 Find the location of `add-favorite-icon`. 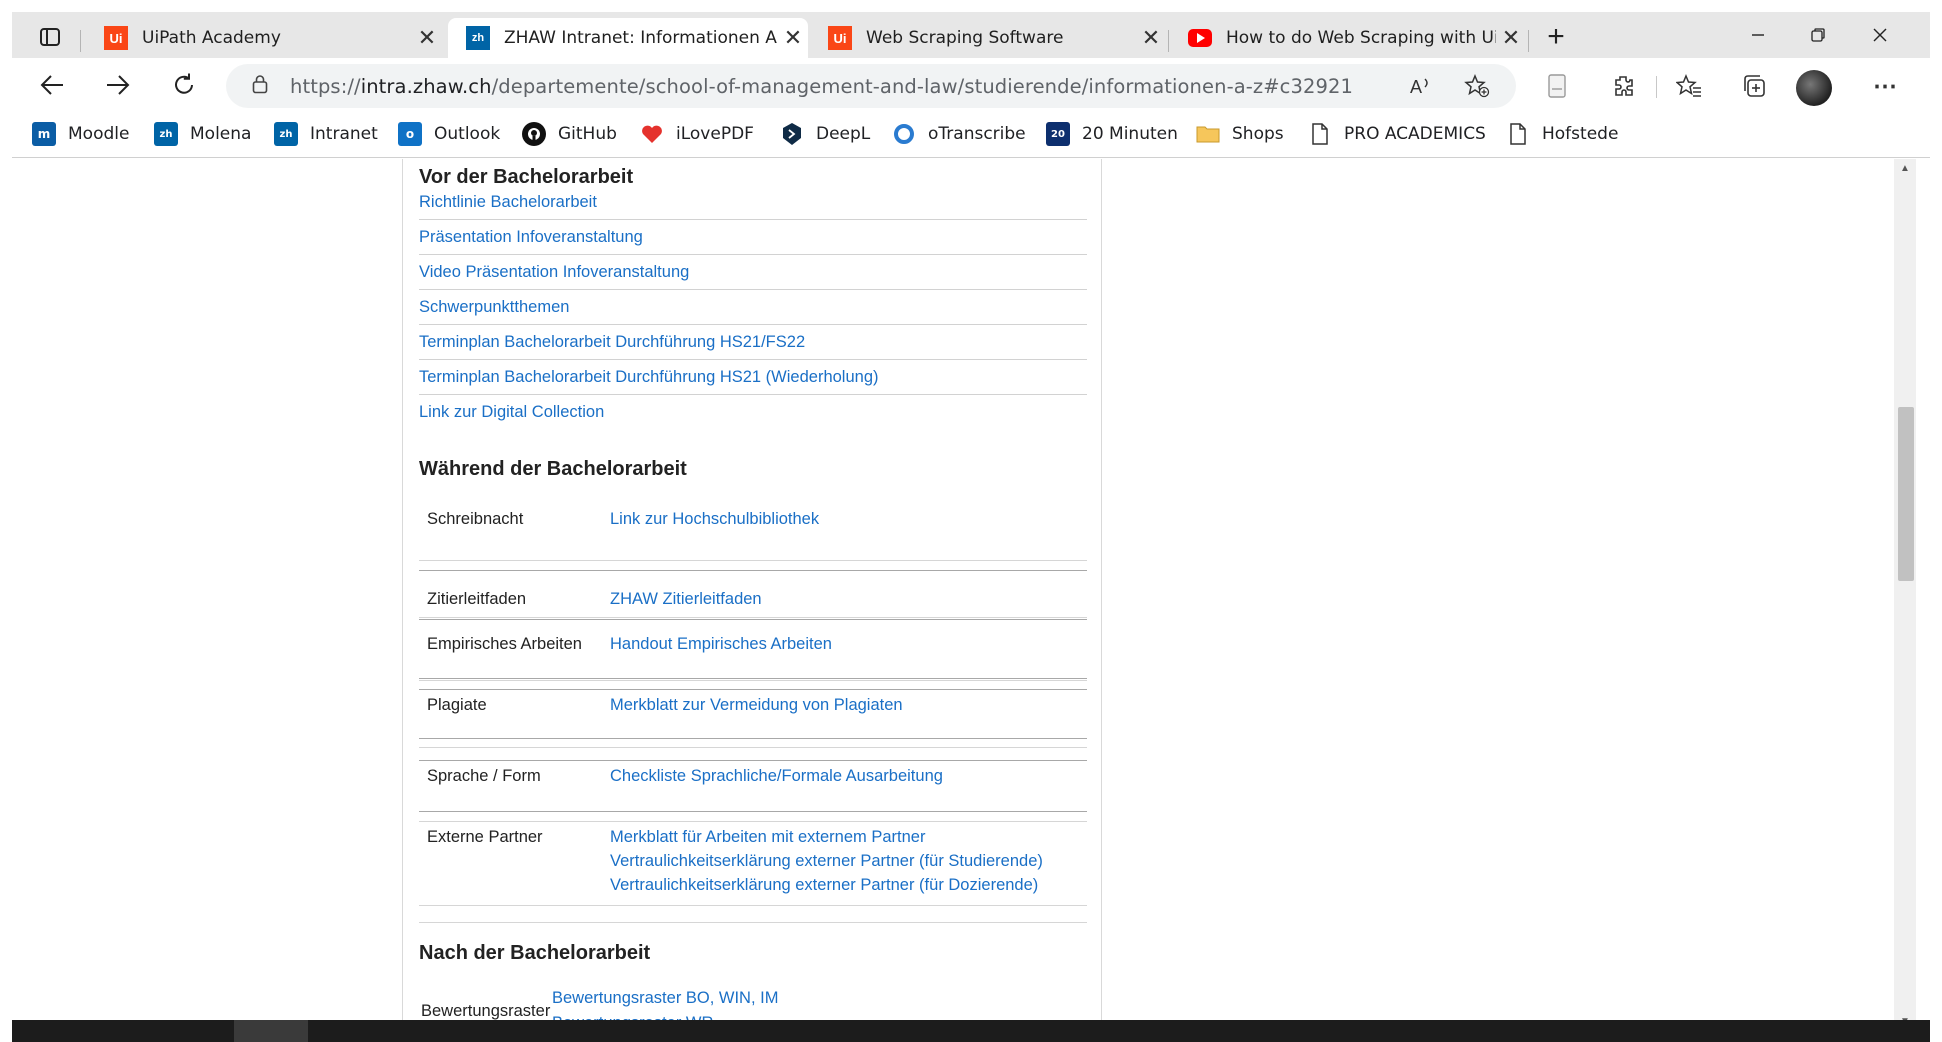

add-favorite-icon is located at coordinates (1477, 86).